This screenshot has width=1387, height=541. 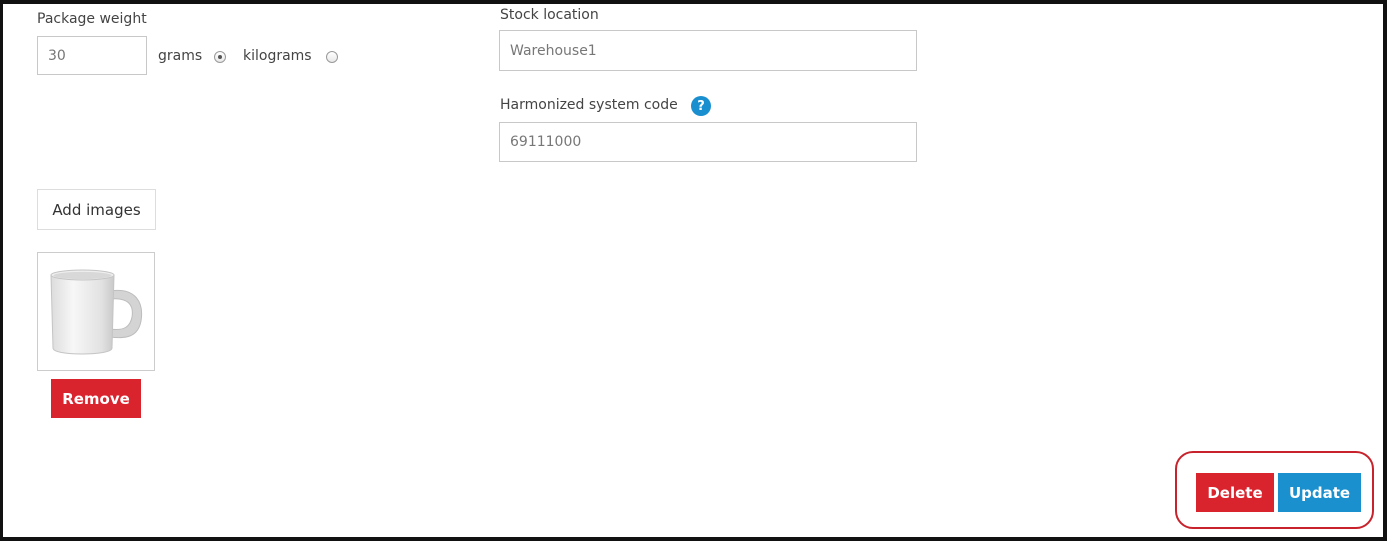 I want to click on update-button: Update, so click(x=1319, y=492).